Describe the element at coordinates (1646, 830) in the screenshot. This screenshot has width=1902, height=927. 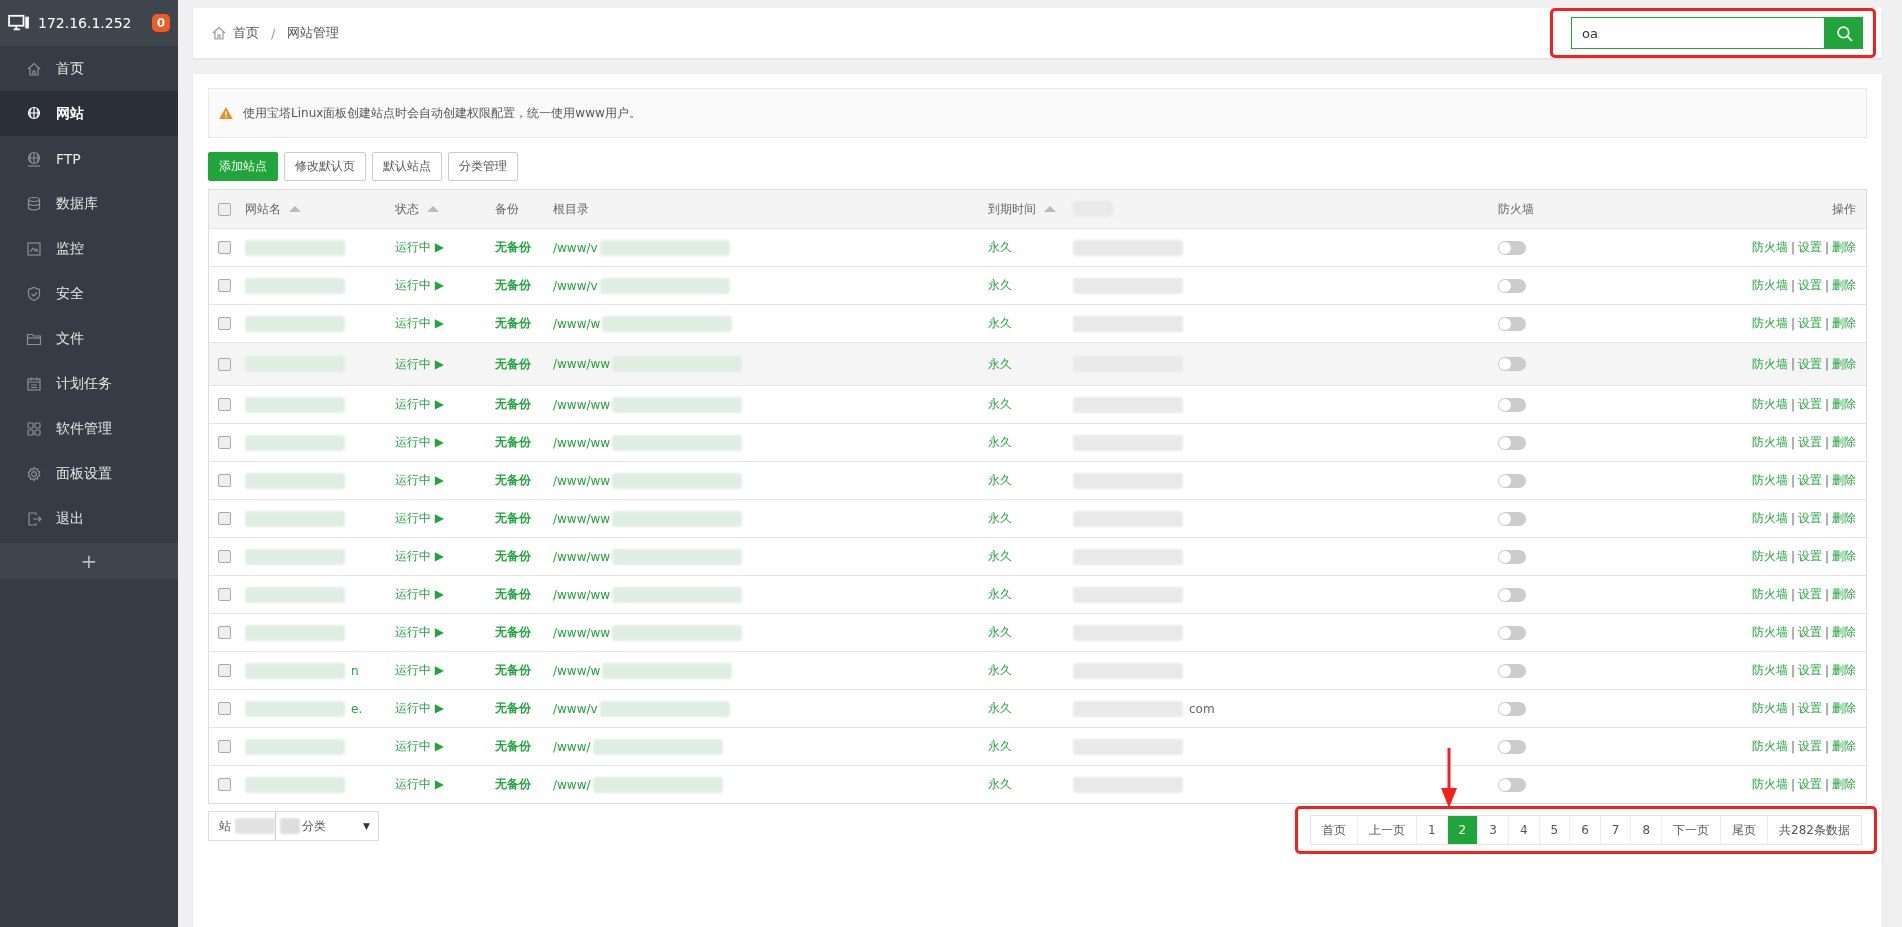
I see `page-button: 8` at that location.